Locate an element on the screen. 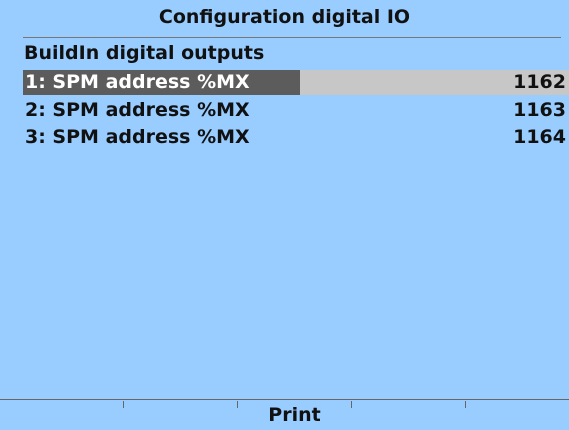 This screenshot has width=569, height=430. print-softkey: Print is located at coordinates (294, 414).